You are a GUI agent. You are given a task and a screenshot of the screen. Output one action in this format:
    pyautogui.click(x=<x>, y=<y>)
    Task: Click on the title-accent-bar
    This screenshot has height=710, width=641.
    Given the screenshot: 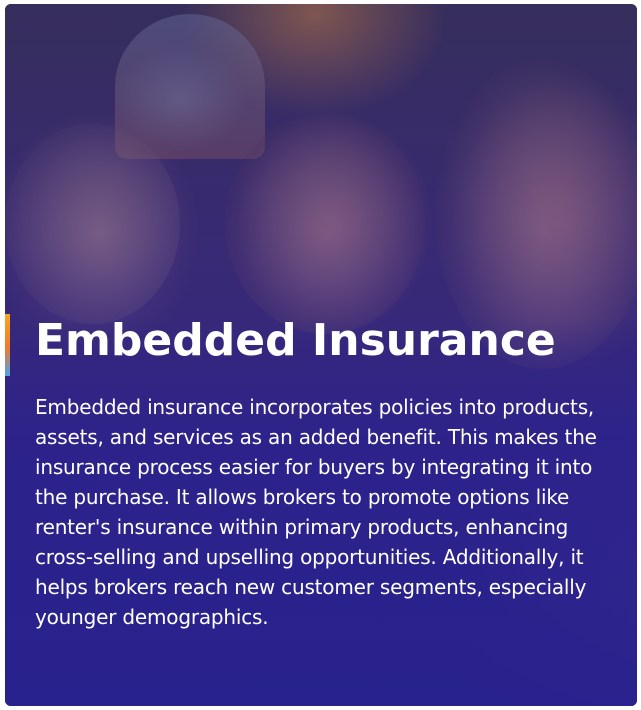 What is the action you would take?
    pyautogui.click(x=7, y=345)
    